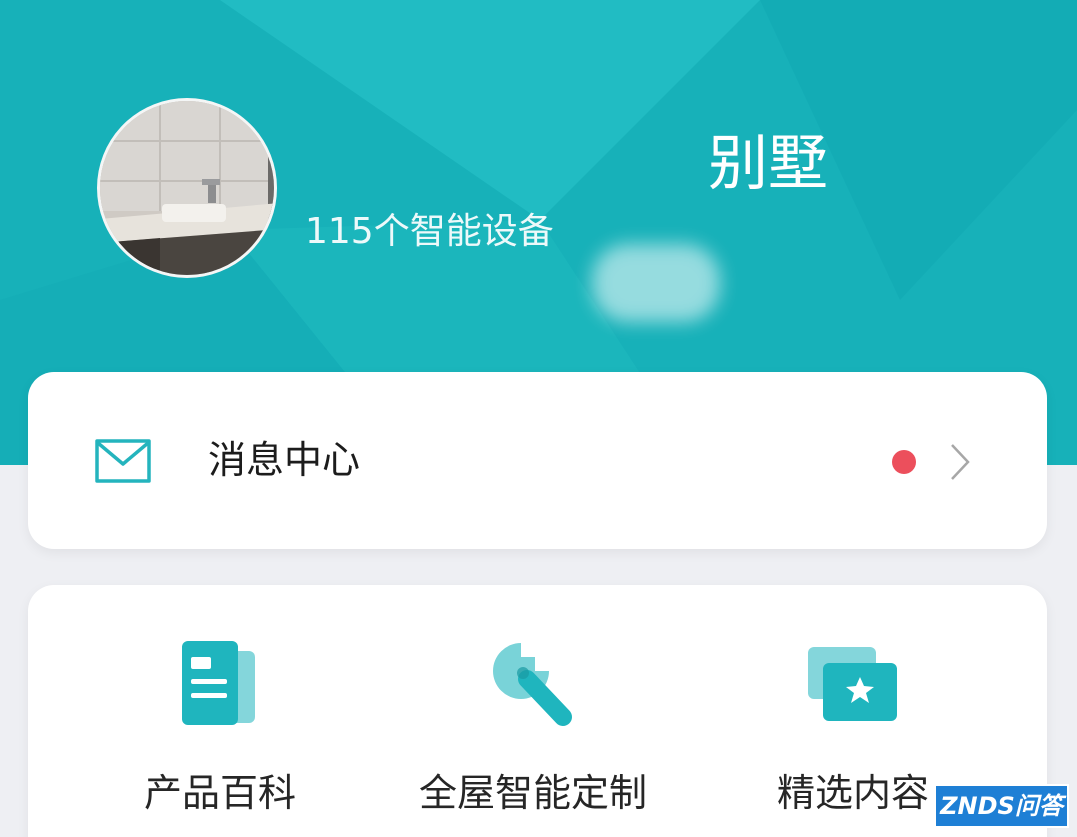 This screenshot has width=1077, height=837. What do you see at coordinates (284, 460) in the screenshot?
I see `message-center-label: 消息中心` at bounding box center [284, 460].